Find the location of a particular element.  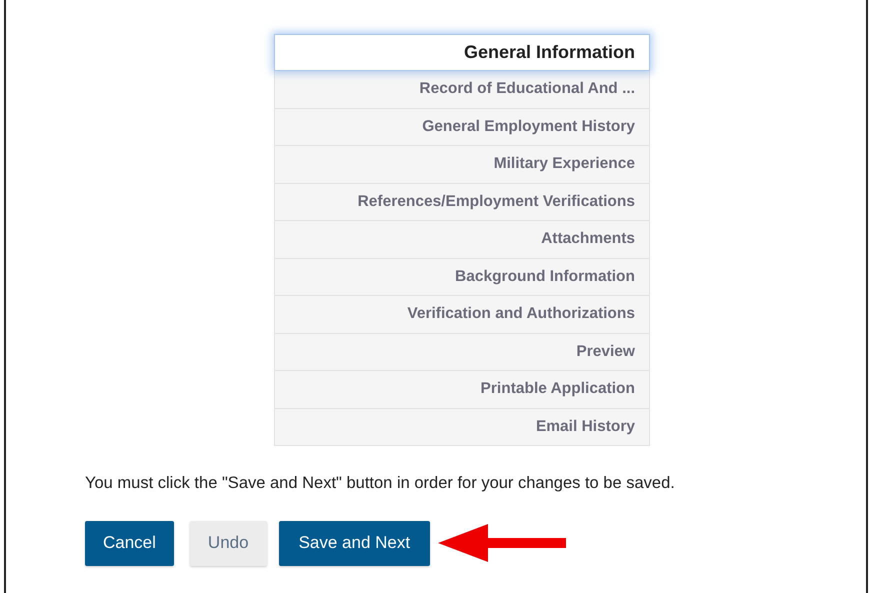

menu-item: Printable Application is located at coordinates (462, 389).